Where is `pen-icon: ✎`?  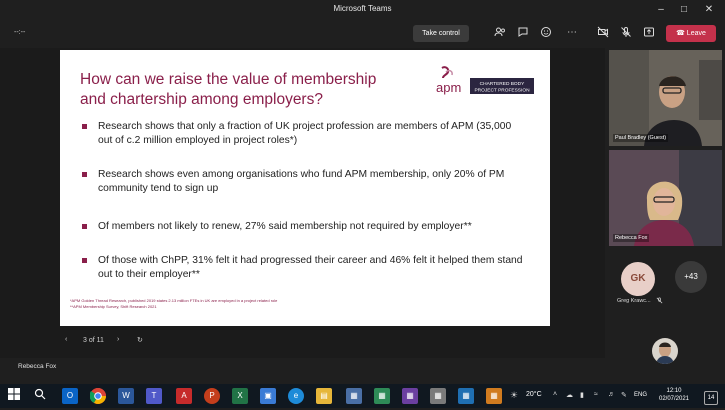
pen-icon: ✎ is located at coordinates (624, 395).